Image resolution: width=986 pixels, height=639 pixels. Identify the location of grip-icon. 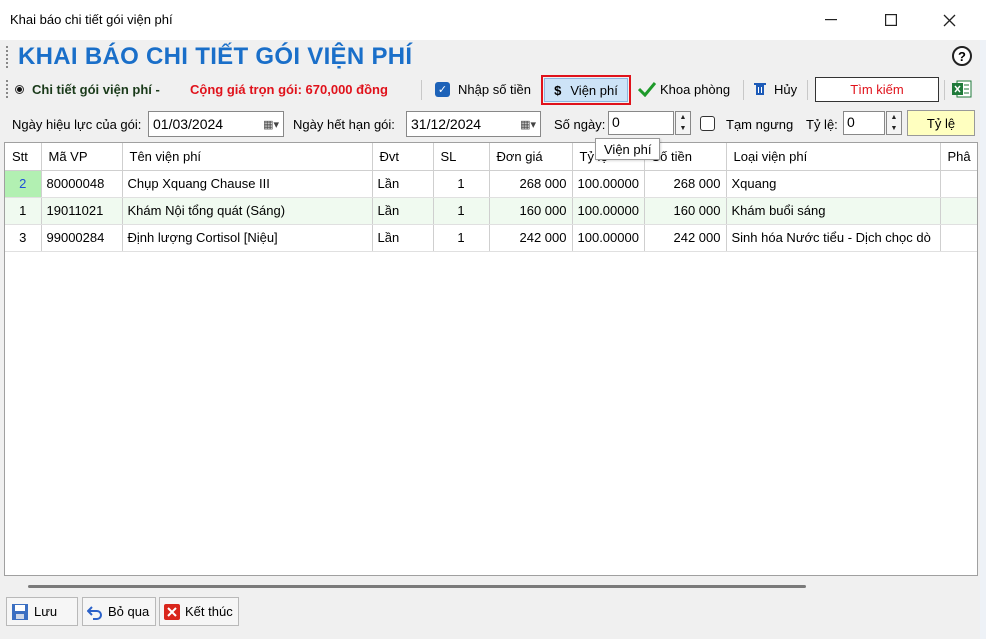
(7, 57).